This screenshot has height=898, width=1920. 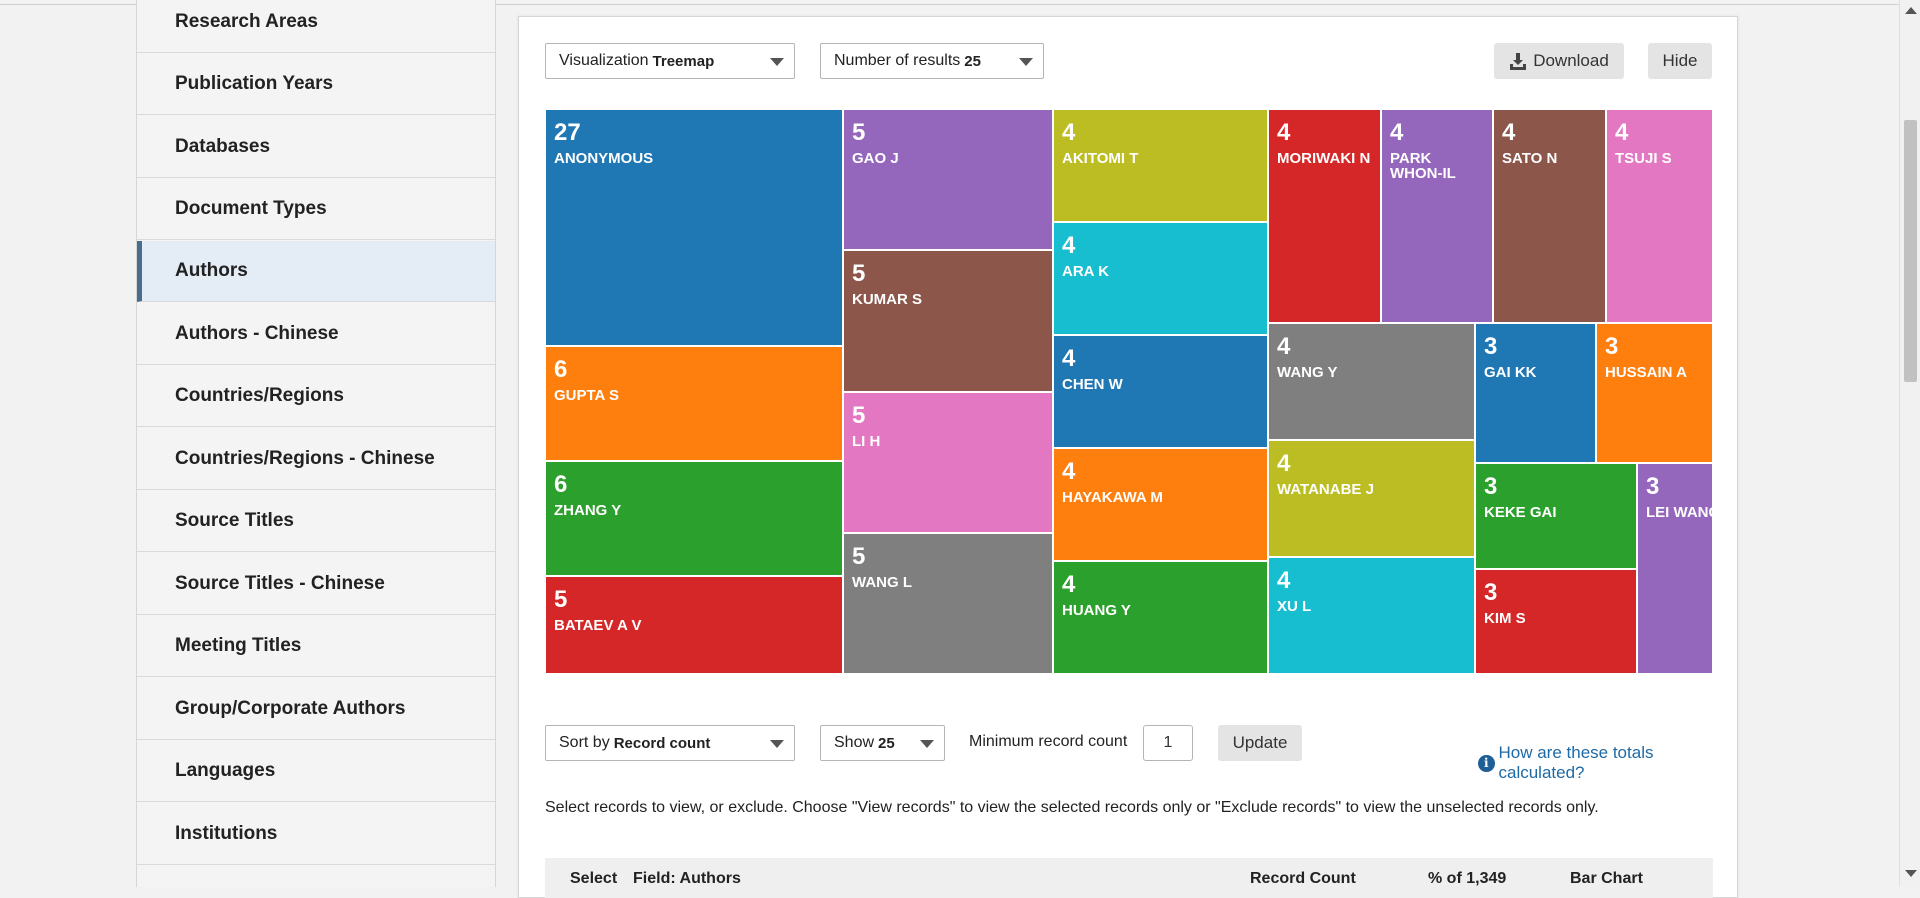 I want to click on treemap-cell-keke-gai: 3 KEKE GAI, so click(x=1556, y=516).